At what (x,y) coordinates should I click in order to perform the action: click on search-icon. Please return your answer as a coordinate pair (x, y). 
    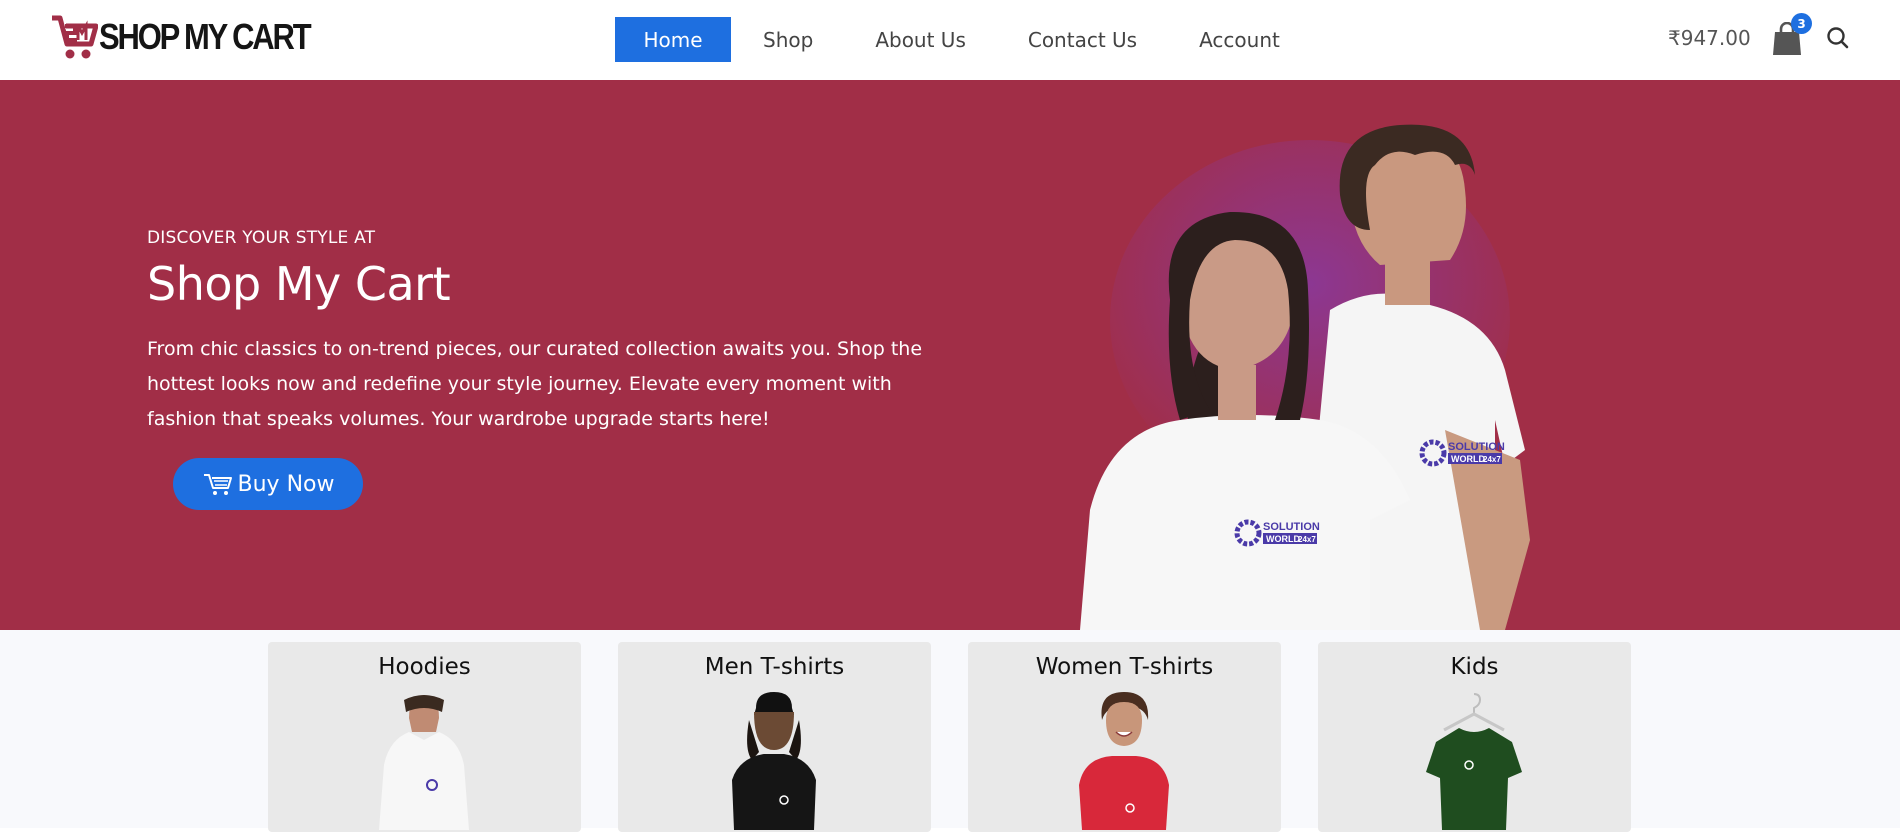
    Looking at the image, I should click on (1838, 38).